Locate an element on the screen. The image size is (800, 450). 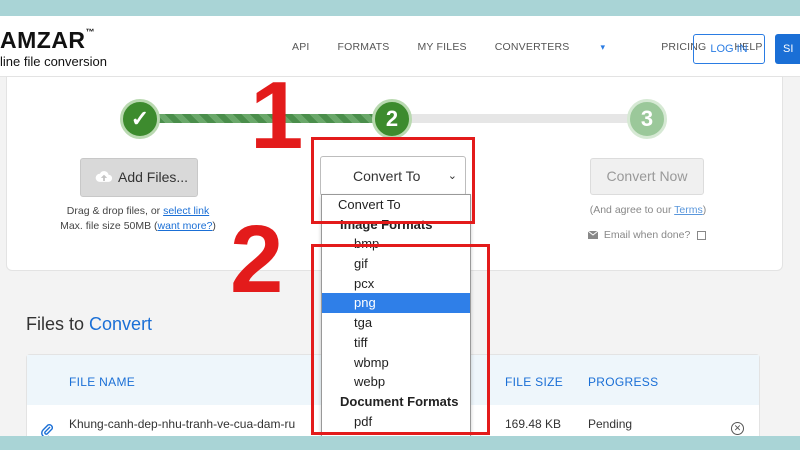
step-1-check-icon: ✓ is located at coordinates (140, 119).